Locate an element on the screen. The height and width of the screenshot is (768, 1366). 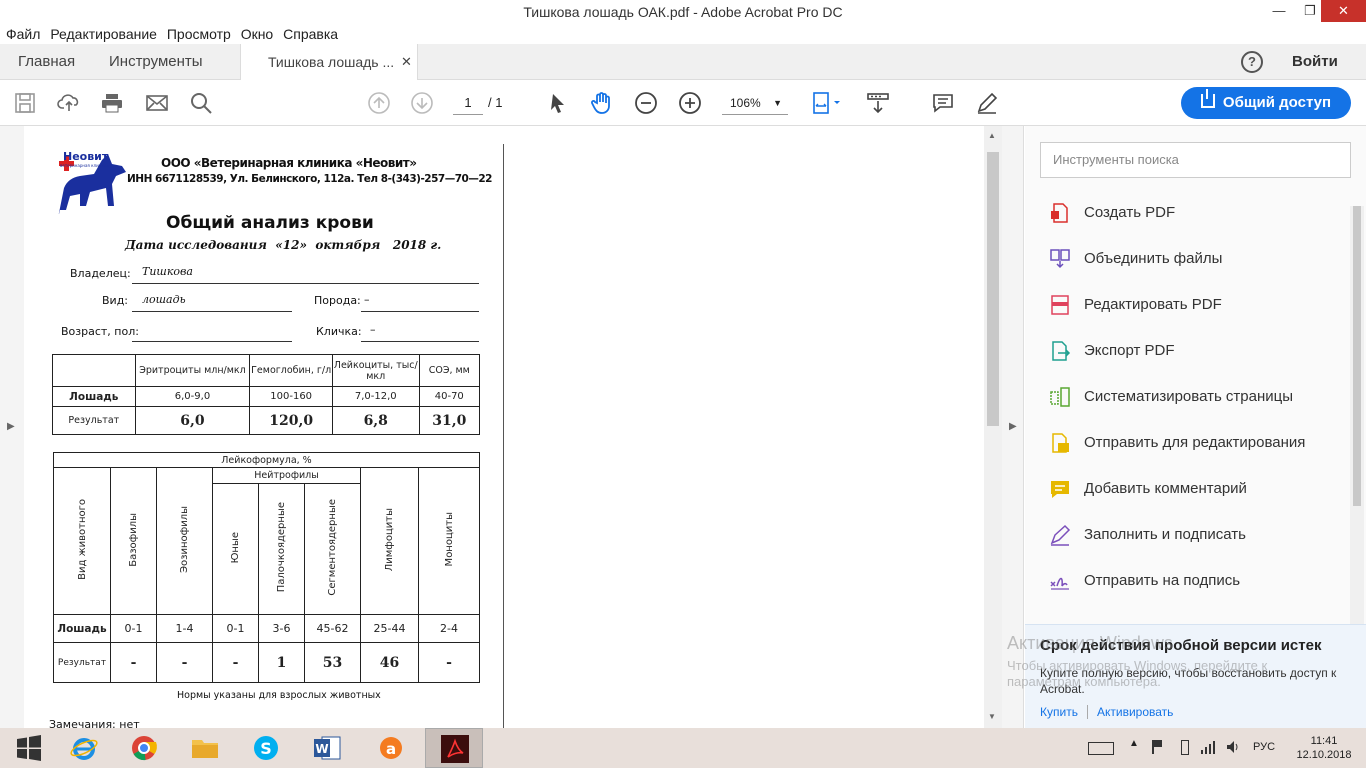
col-segmented: Сегментоядерные is located at coordinates (332, 547).